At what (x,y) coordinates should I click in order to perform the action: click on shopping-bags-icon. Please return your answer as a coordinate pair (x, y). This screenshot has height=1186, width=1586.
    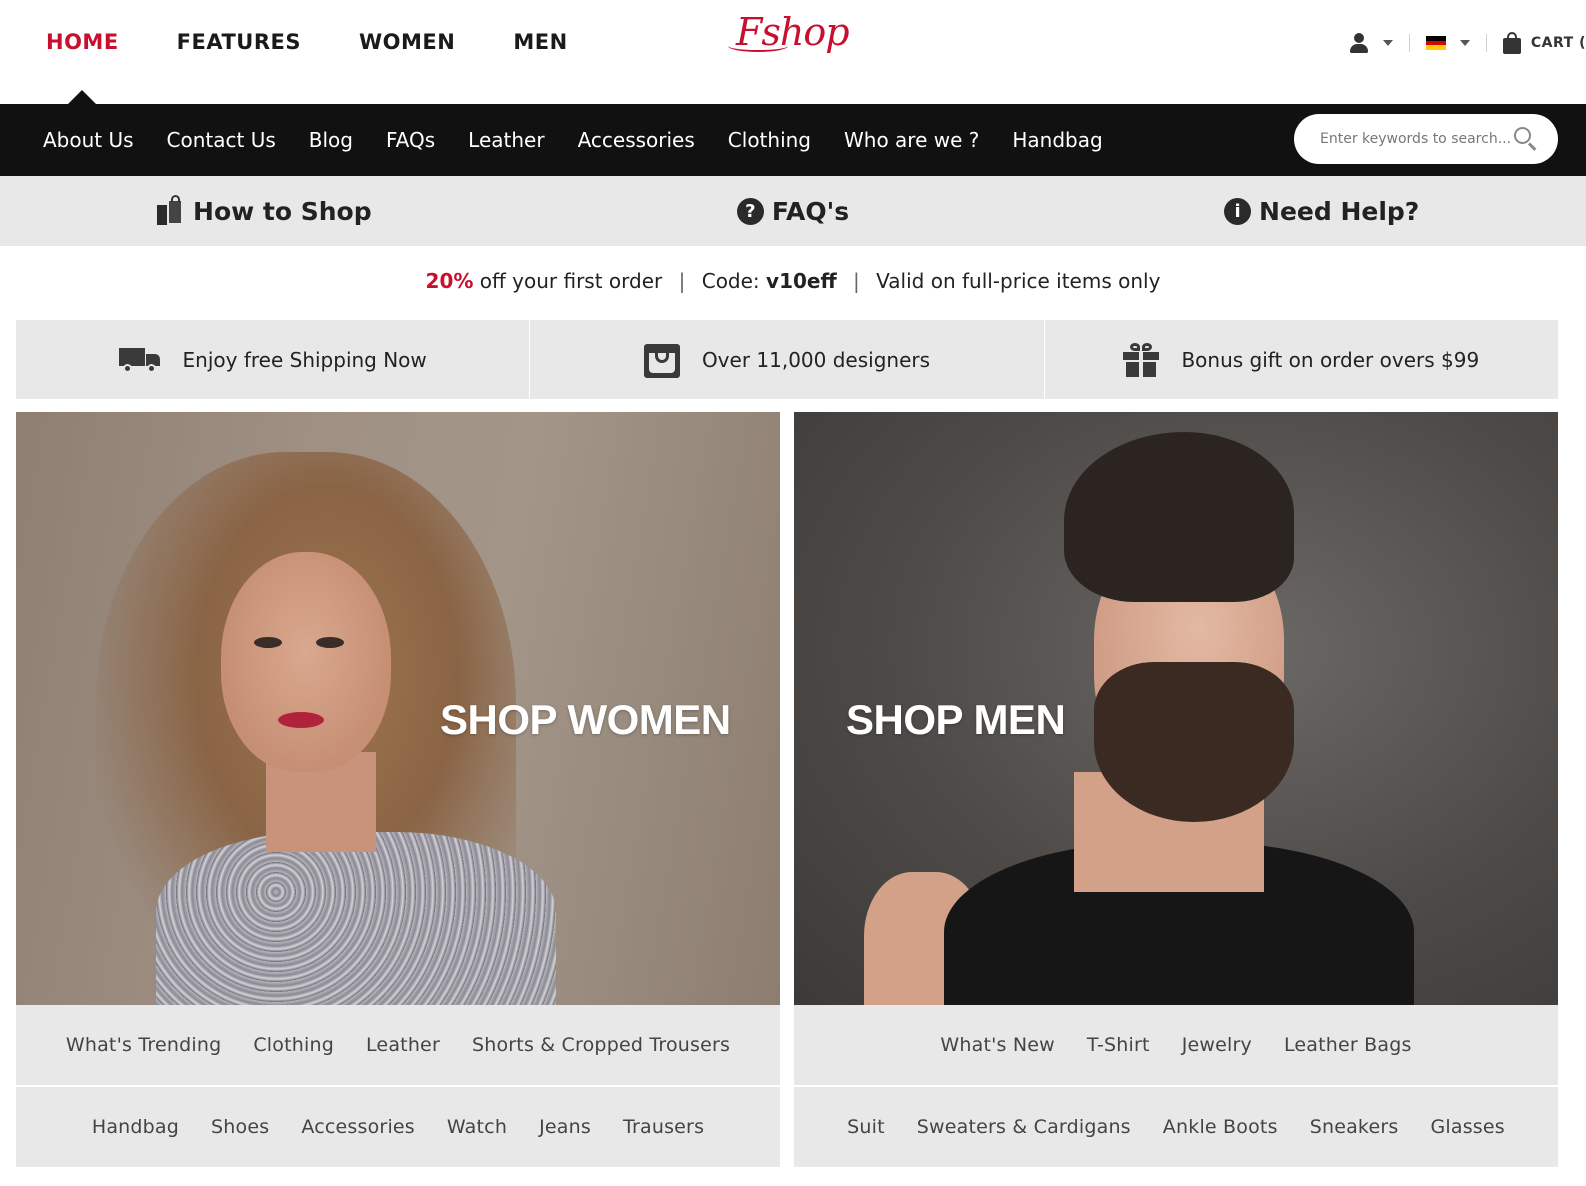
    Looking at the image, I should click on (171, 211).